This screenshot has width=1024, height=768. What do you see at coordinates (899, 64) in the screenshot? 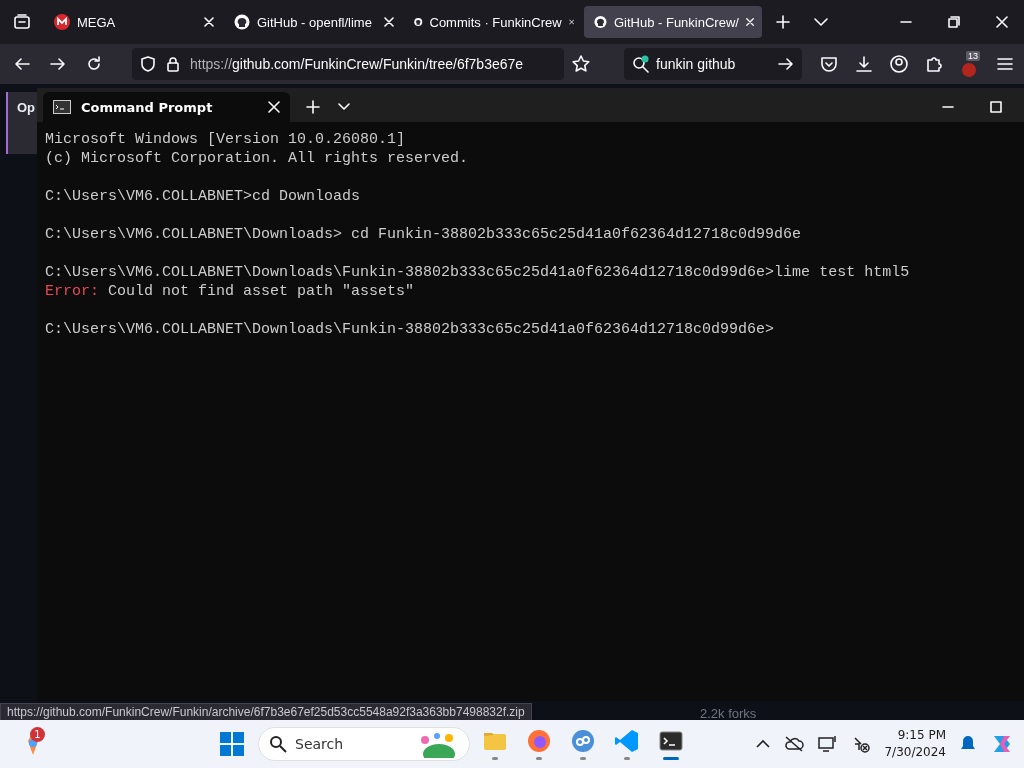
I see `account-icon` at bounding box center [899, 64].